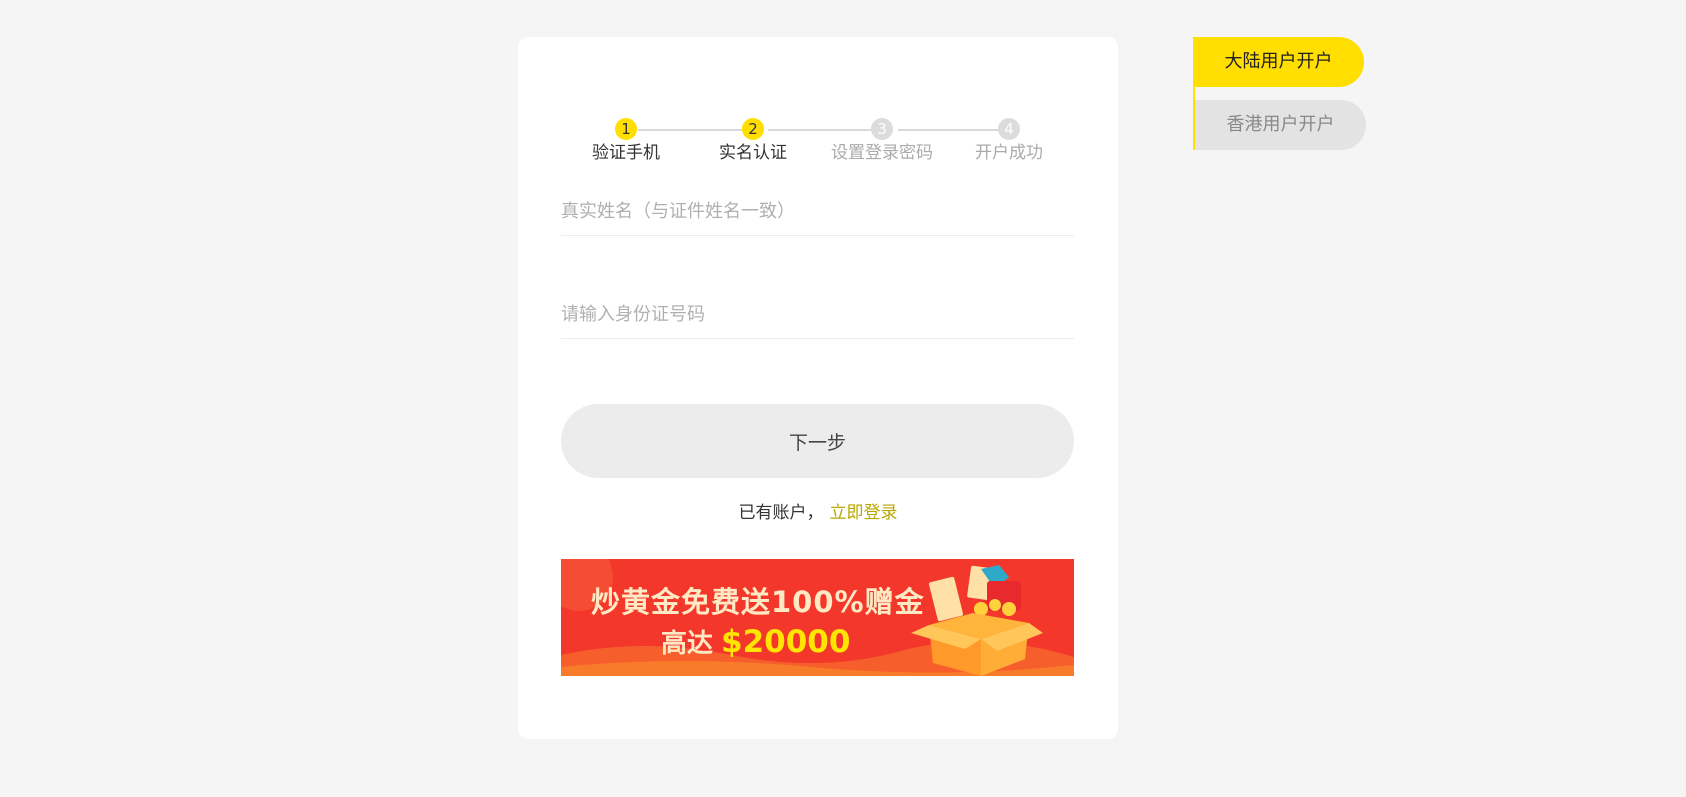  I want to click on step-1-label: 验证手机, so click(626, 153).